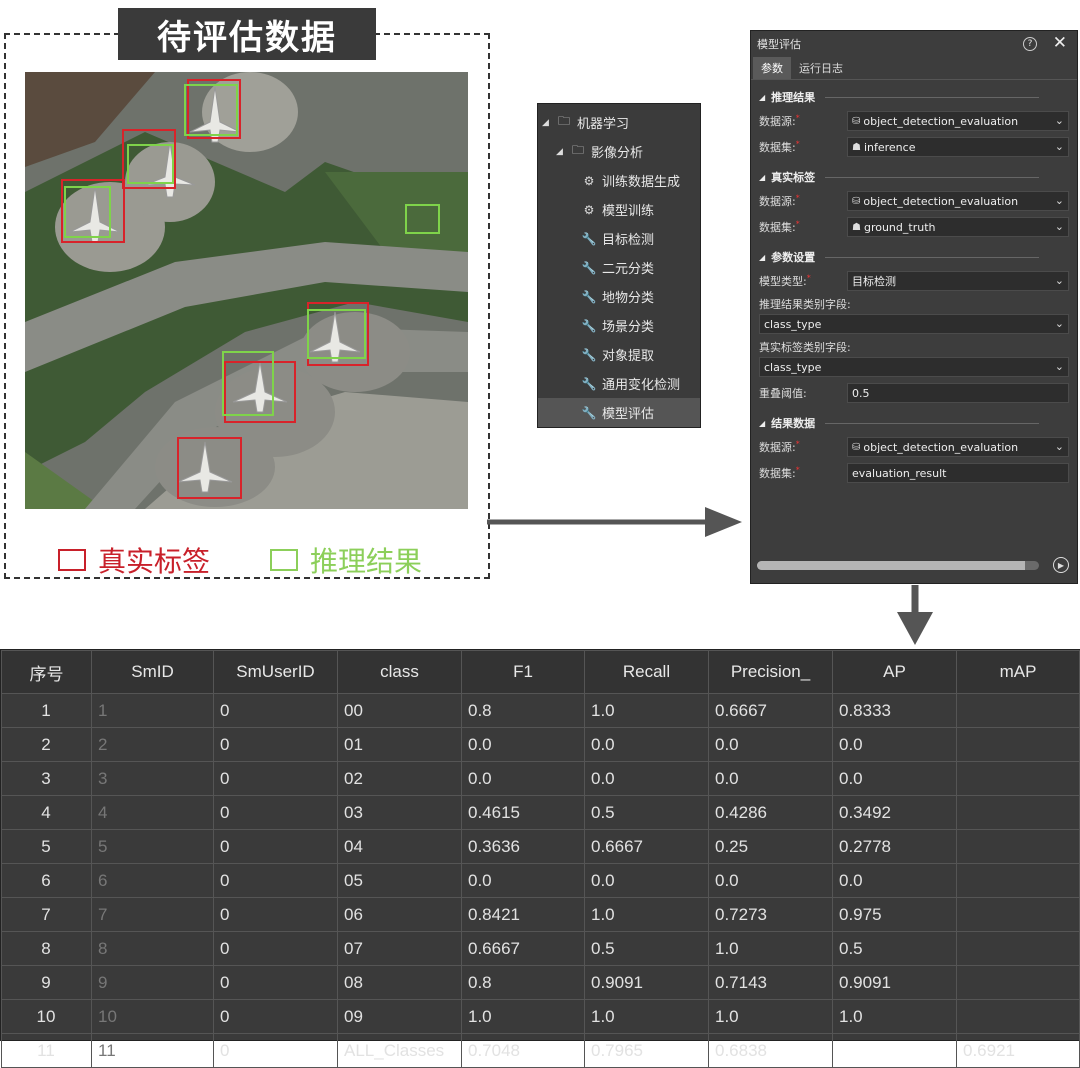 This screenshot has width=1080, height=1068. Describe the element at coordinates (46, 1050) in the screenshot. I see `col-index-cell: 11` at that location.